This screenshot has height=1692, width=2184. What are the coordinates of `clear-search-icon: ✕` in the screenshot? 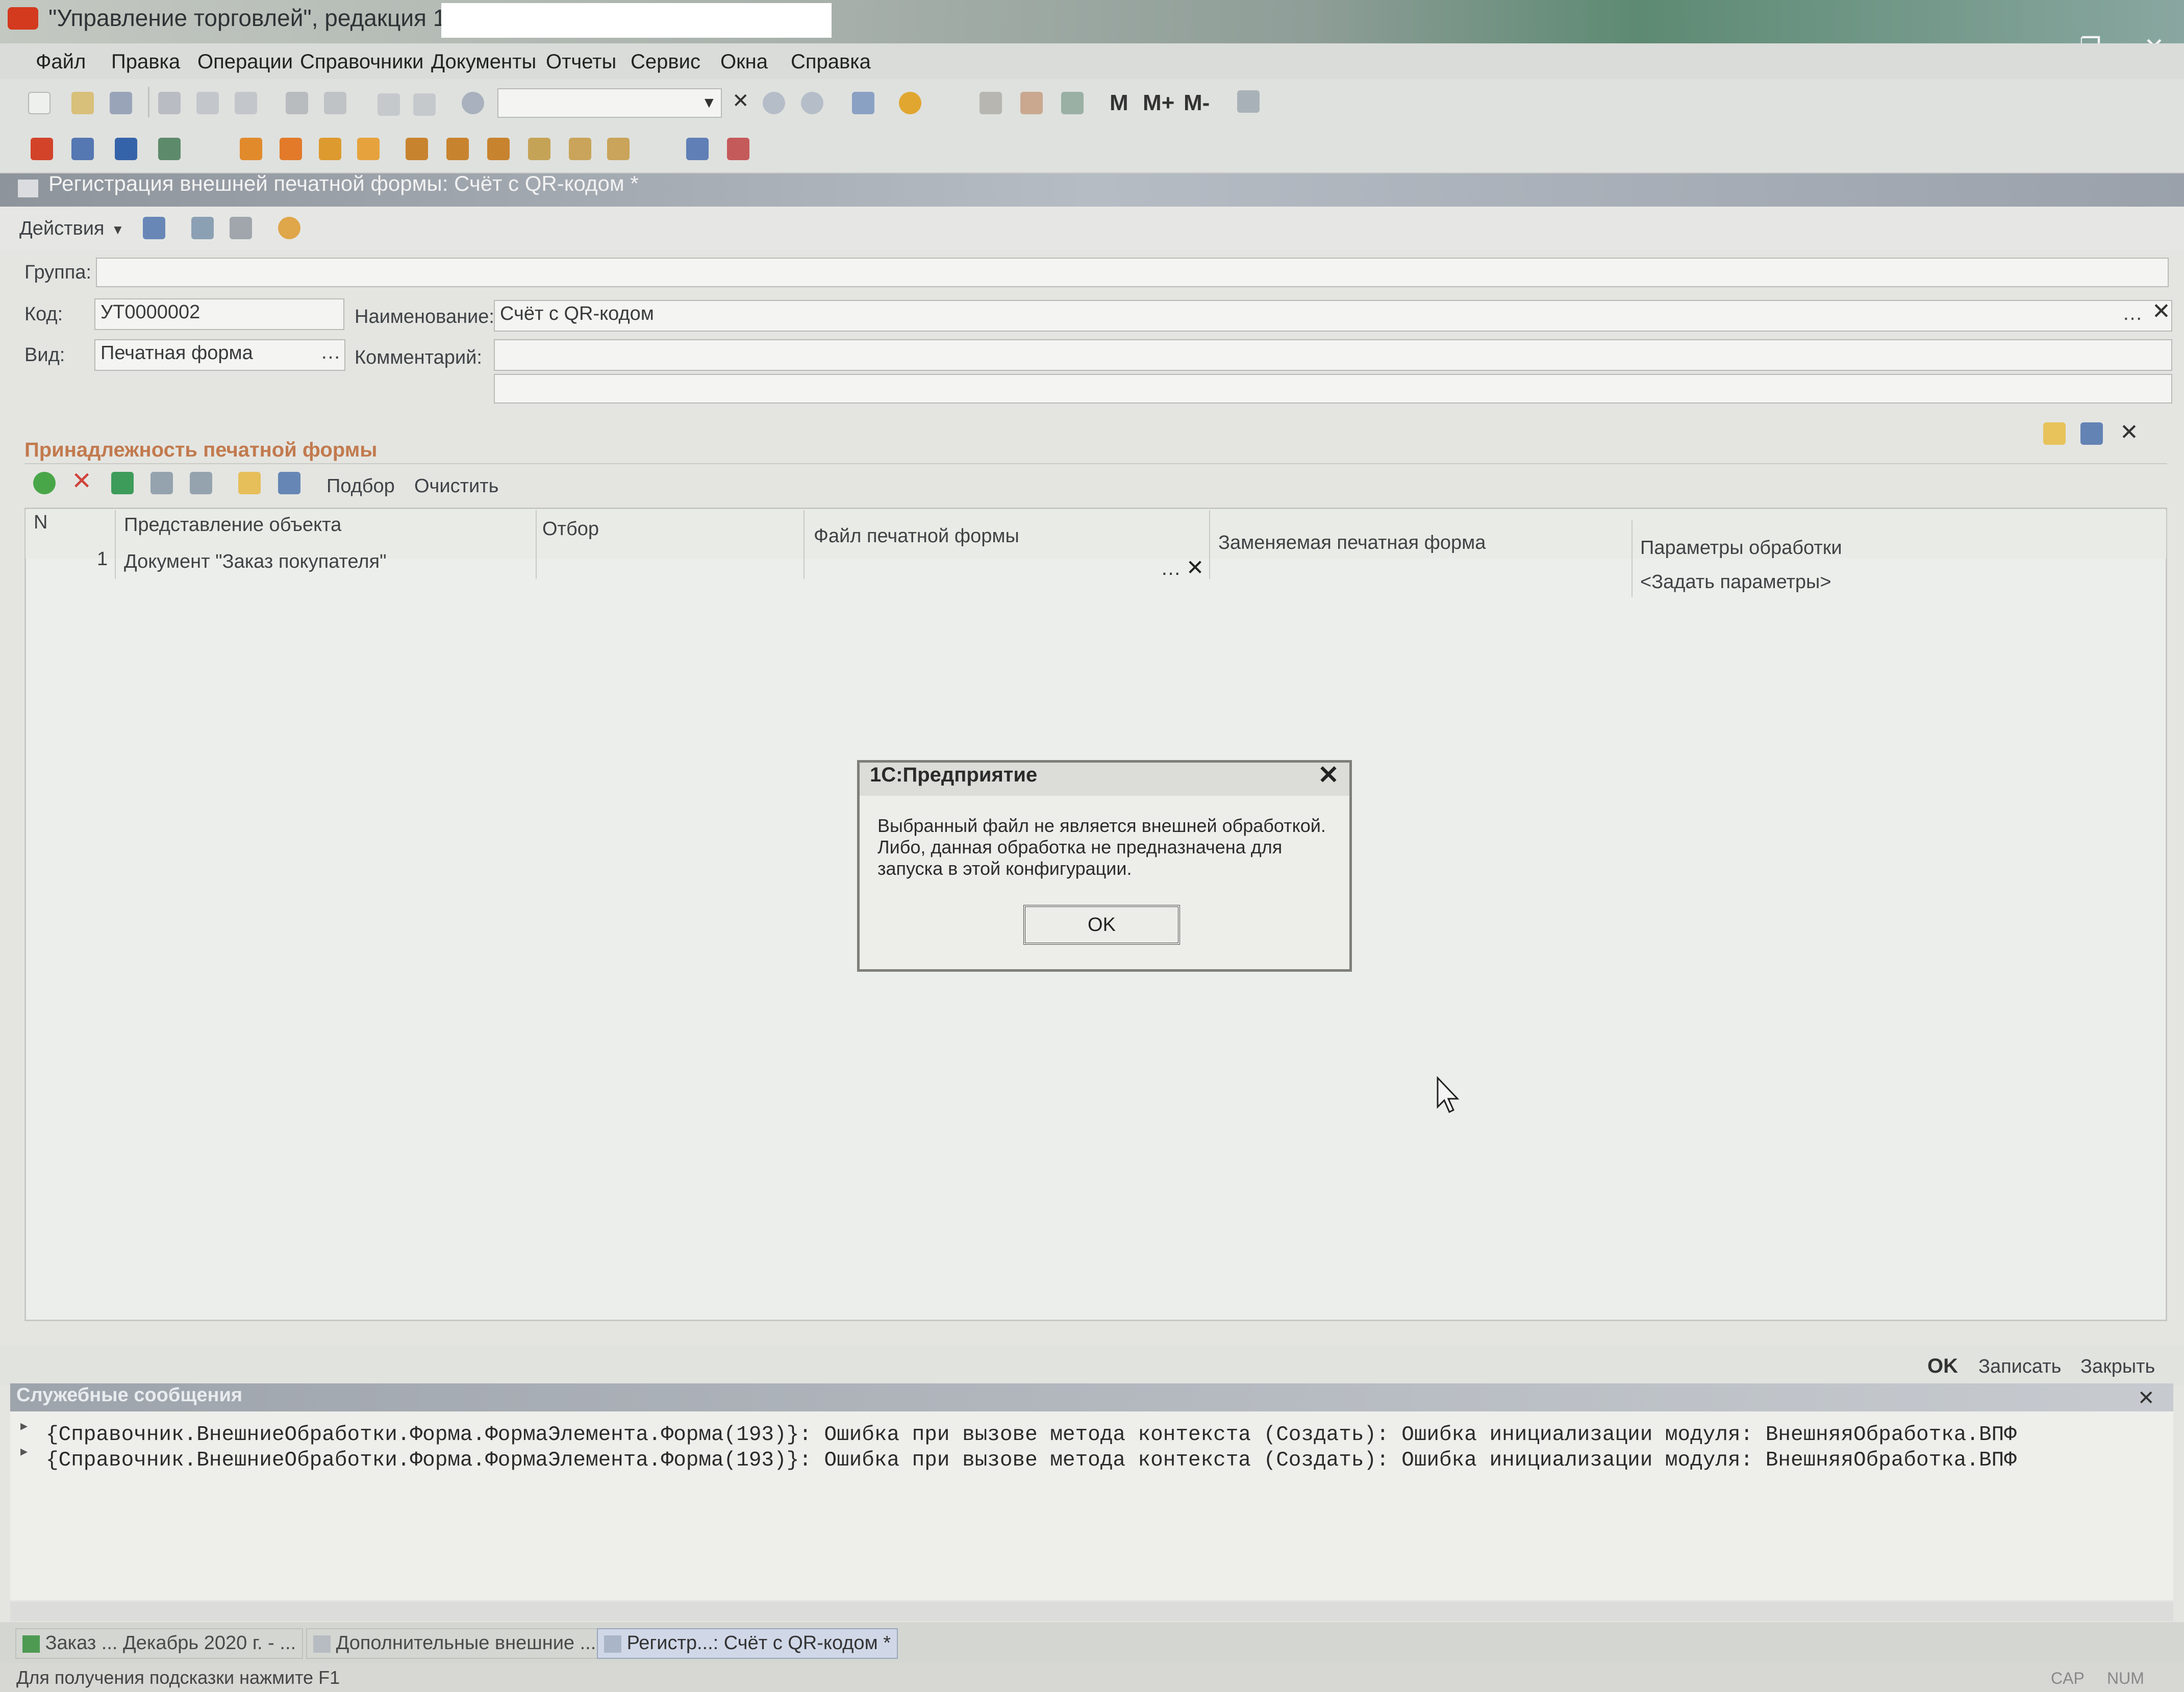 It's located at (740, 101).